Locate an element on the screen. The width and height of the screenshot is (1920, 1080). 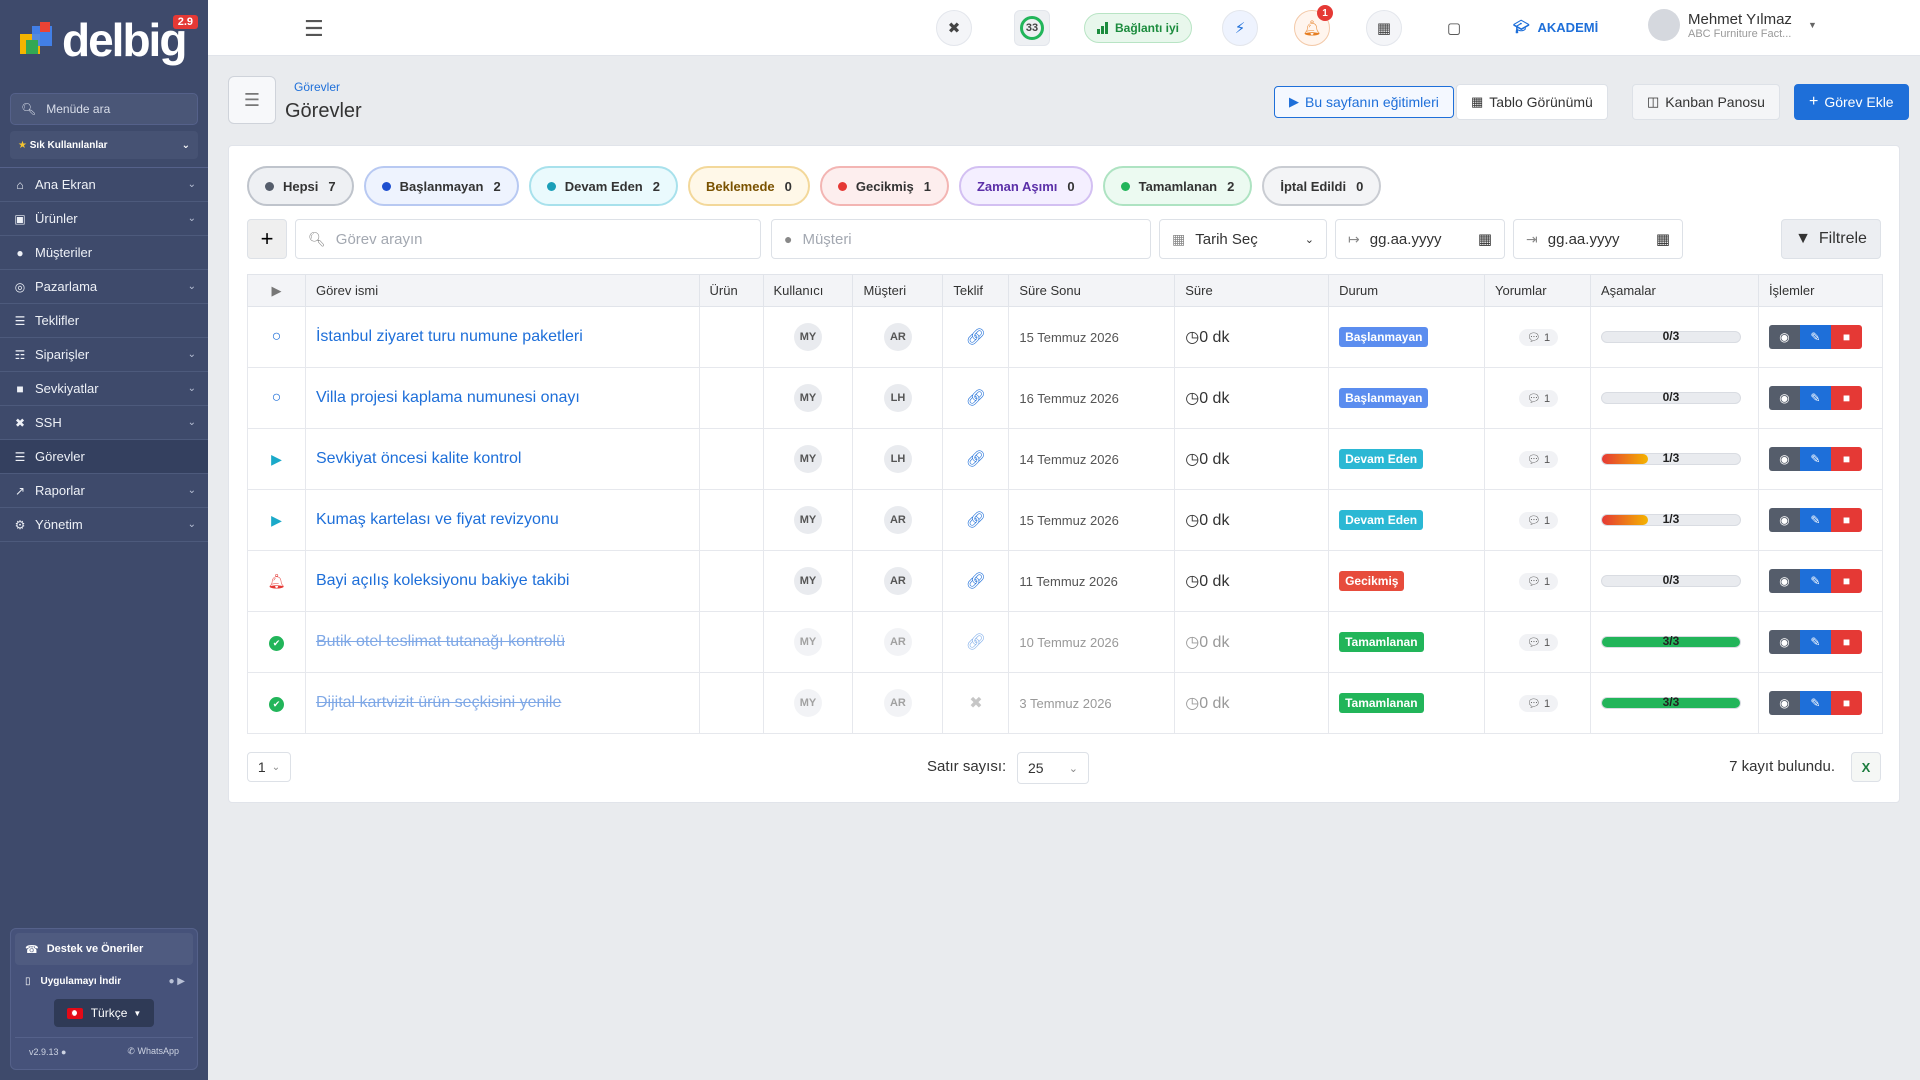
status-chip: Beklemede 0 is located at coordinates (748, 186).